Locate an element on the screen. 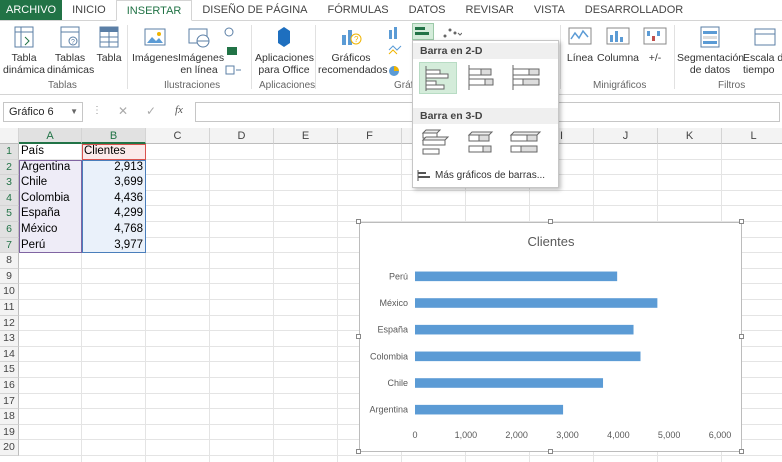 The image size is (782, 462). bar-méxico is located at coordinates (536, 303).